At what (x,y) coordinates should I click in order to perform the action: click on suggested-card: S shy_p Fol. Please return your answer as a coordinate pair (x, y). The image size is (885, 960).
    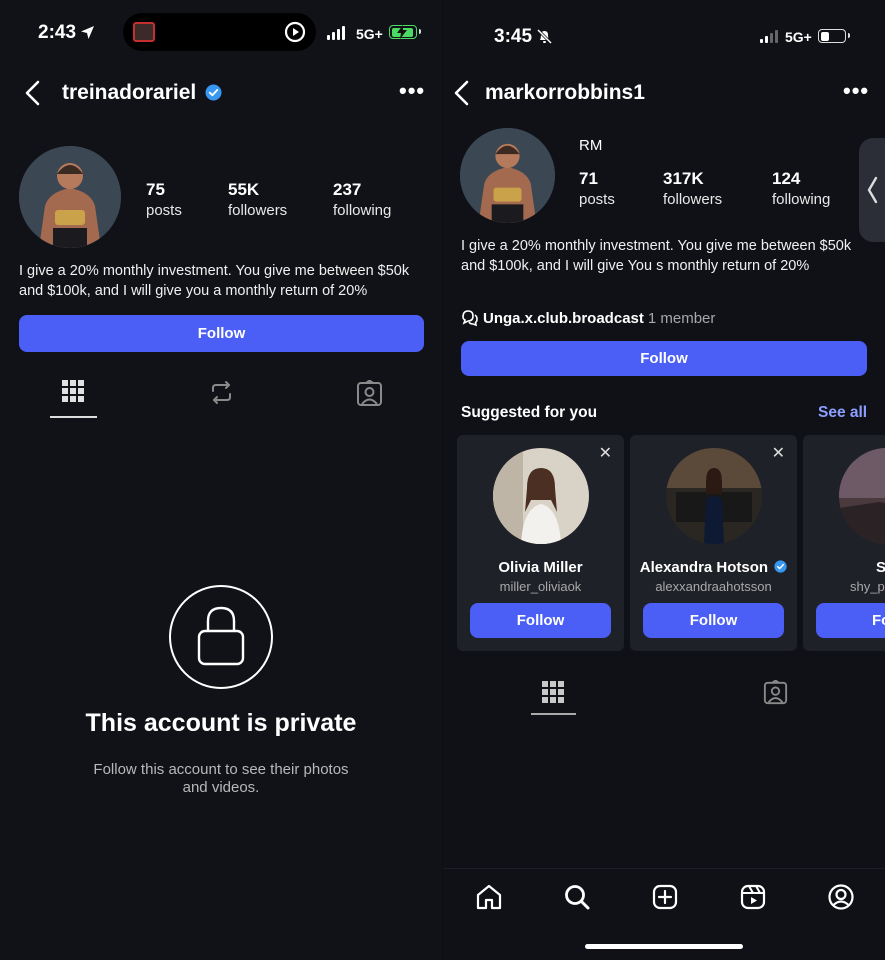
    Looking at the image, I should click on (844, 543).